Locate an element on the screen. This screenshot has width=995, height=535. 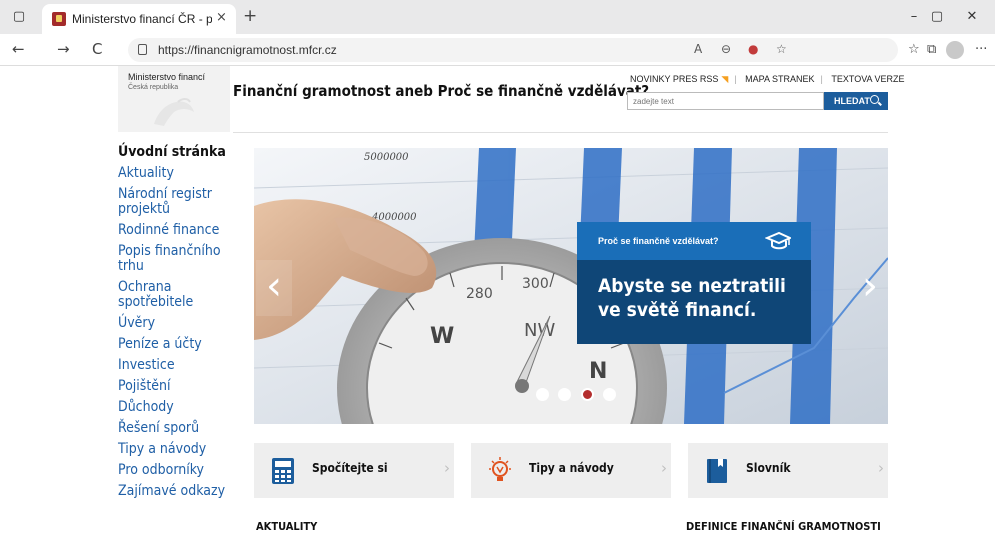
hero-number-1: 5000000 is located at coordinates (386, 157).